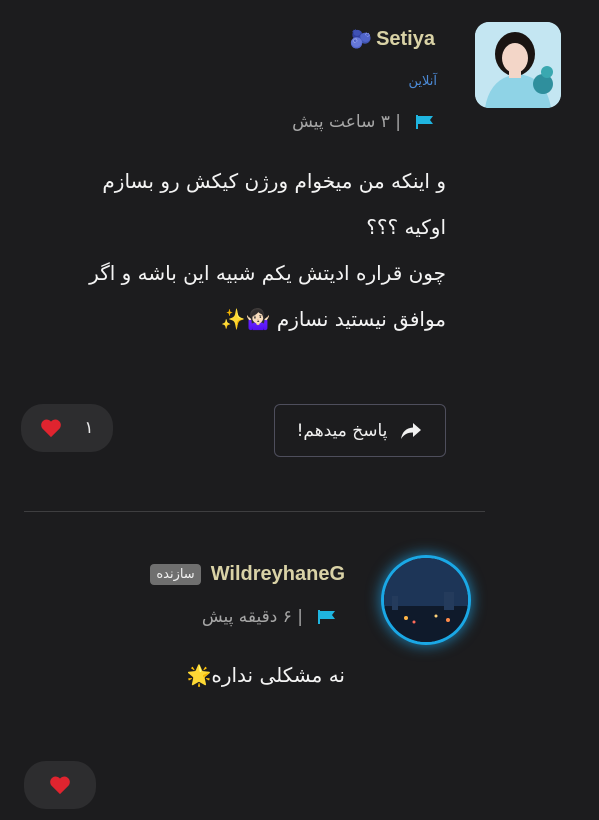 The height and width of the screenshot is (820, 599). Describe the element at coordinates (89, 428) in the screenshot. I see `like-count: ۱` at that location.